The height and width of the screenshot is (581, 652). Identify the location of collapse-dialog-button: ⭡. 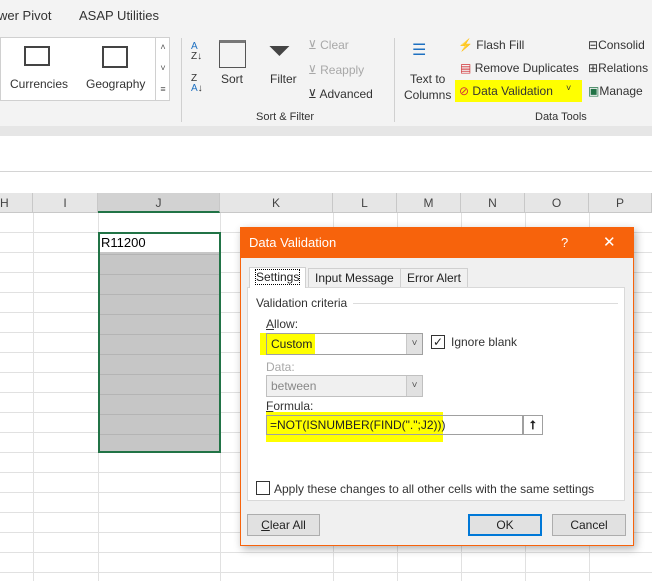
(533, 425).